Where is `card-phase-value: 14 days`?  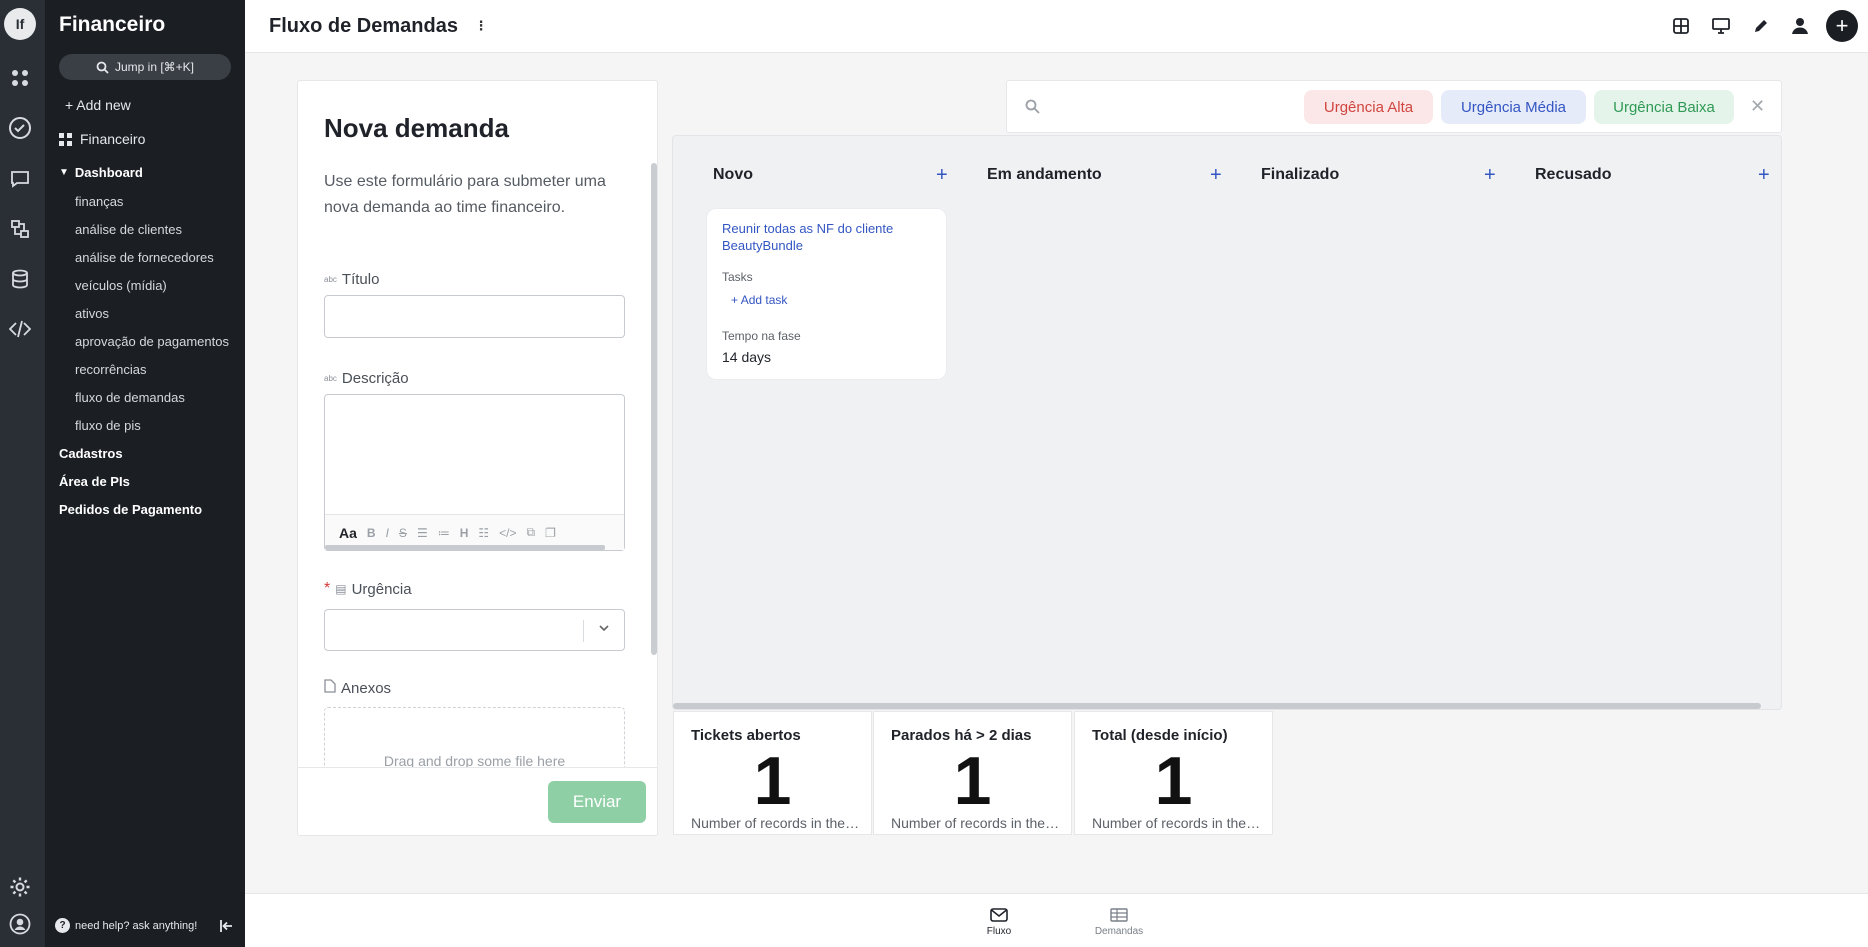 card-phase-value: 14 days is located at coordinates (747, 357).